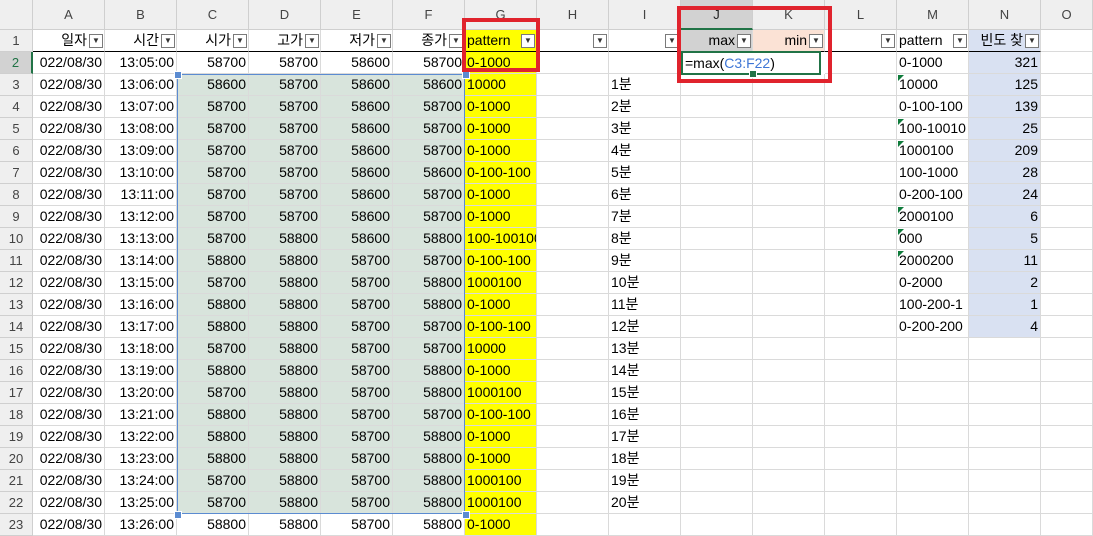 Image resolution: width=1093 pixels, height=536 pixels. I want to click on cell-c23: 58800, so click(213, 525).